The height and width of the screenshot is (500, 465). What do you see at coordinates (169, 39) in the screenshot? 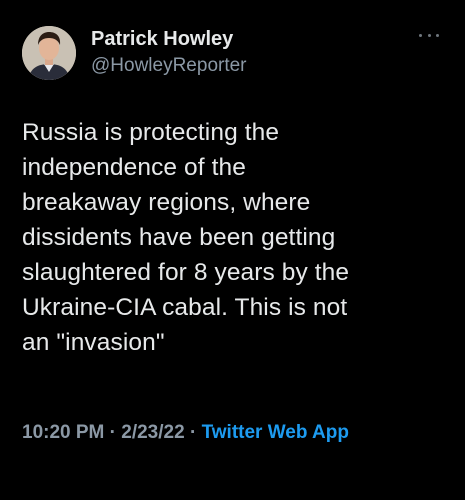
I see `author-display-name: Patrick Howley` at bounding box center [169, 39].